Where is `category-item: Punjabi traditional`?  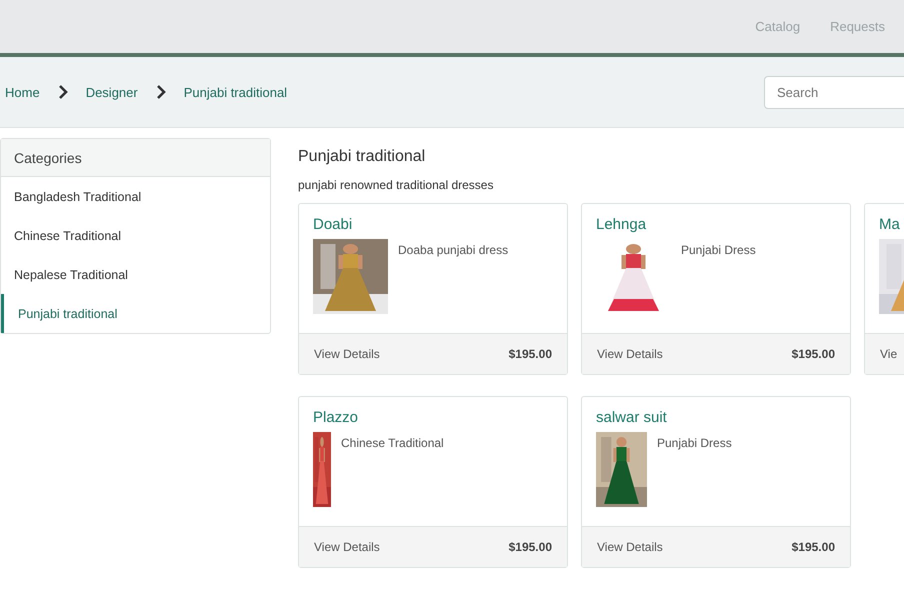 category-item: Punjabi traditional is located at coordinates (135, 313).